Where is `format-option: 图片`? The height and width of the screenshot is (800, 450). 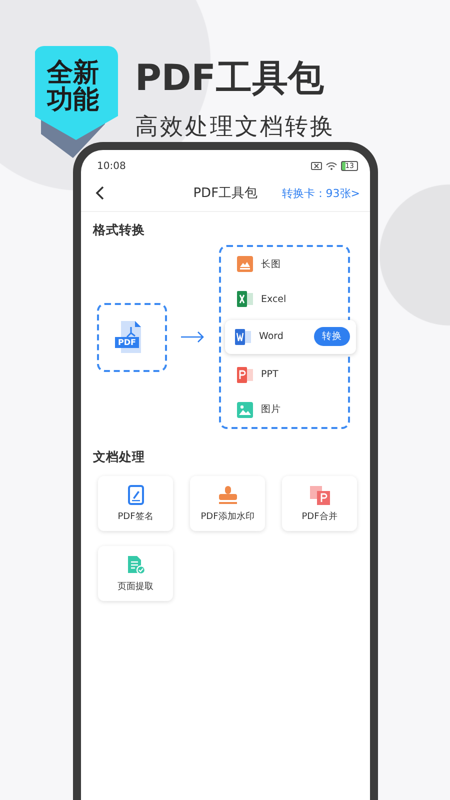
format-option: 图片 is located at coordinates (284, 409).